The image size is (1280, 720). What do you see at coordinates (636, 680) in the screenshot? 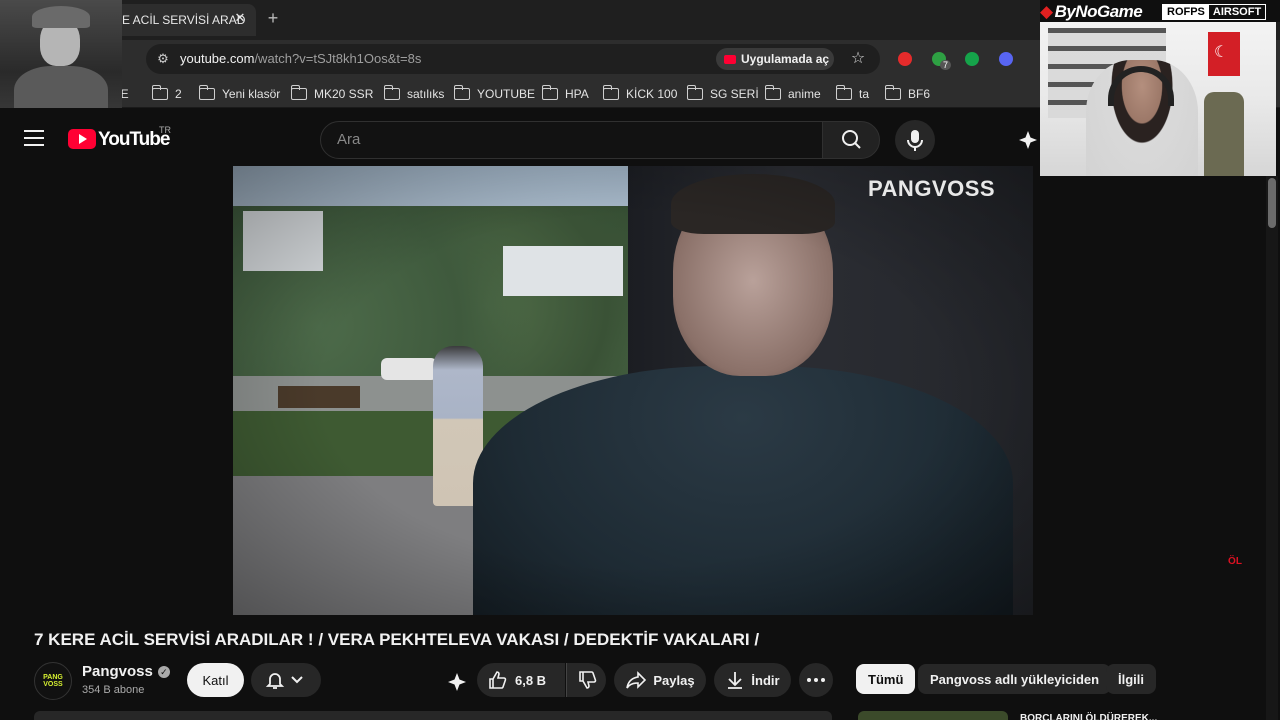
I see `share-icon` at bounding box center [636, 680].